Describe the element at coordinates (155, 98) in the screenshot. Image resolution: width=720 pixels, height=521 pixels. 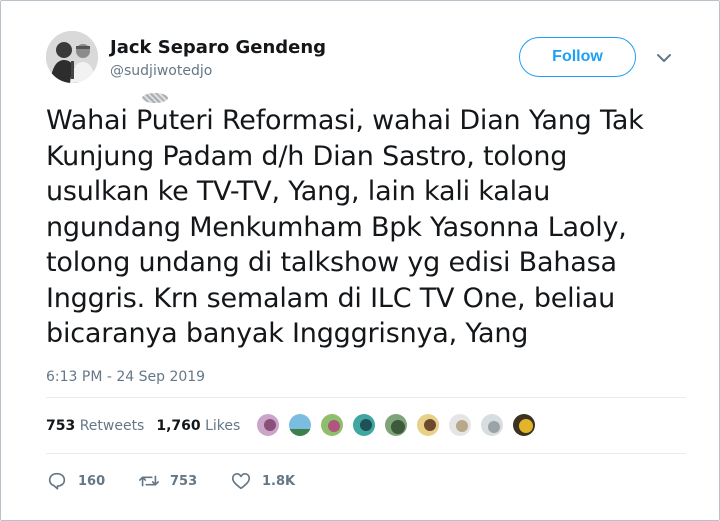
I see `image-artifact` at that location.